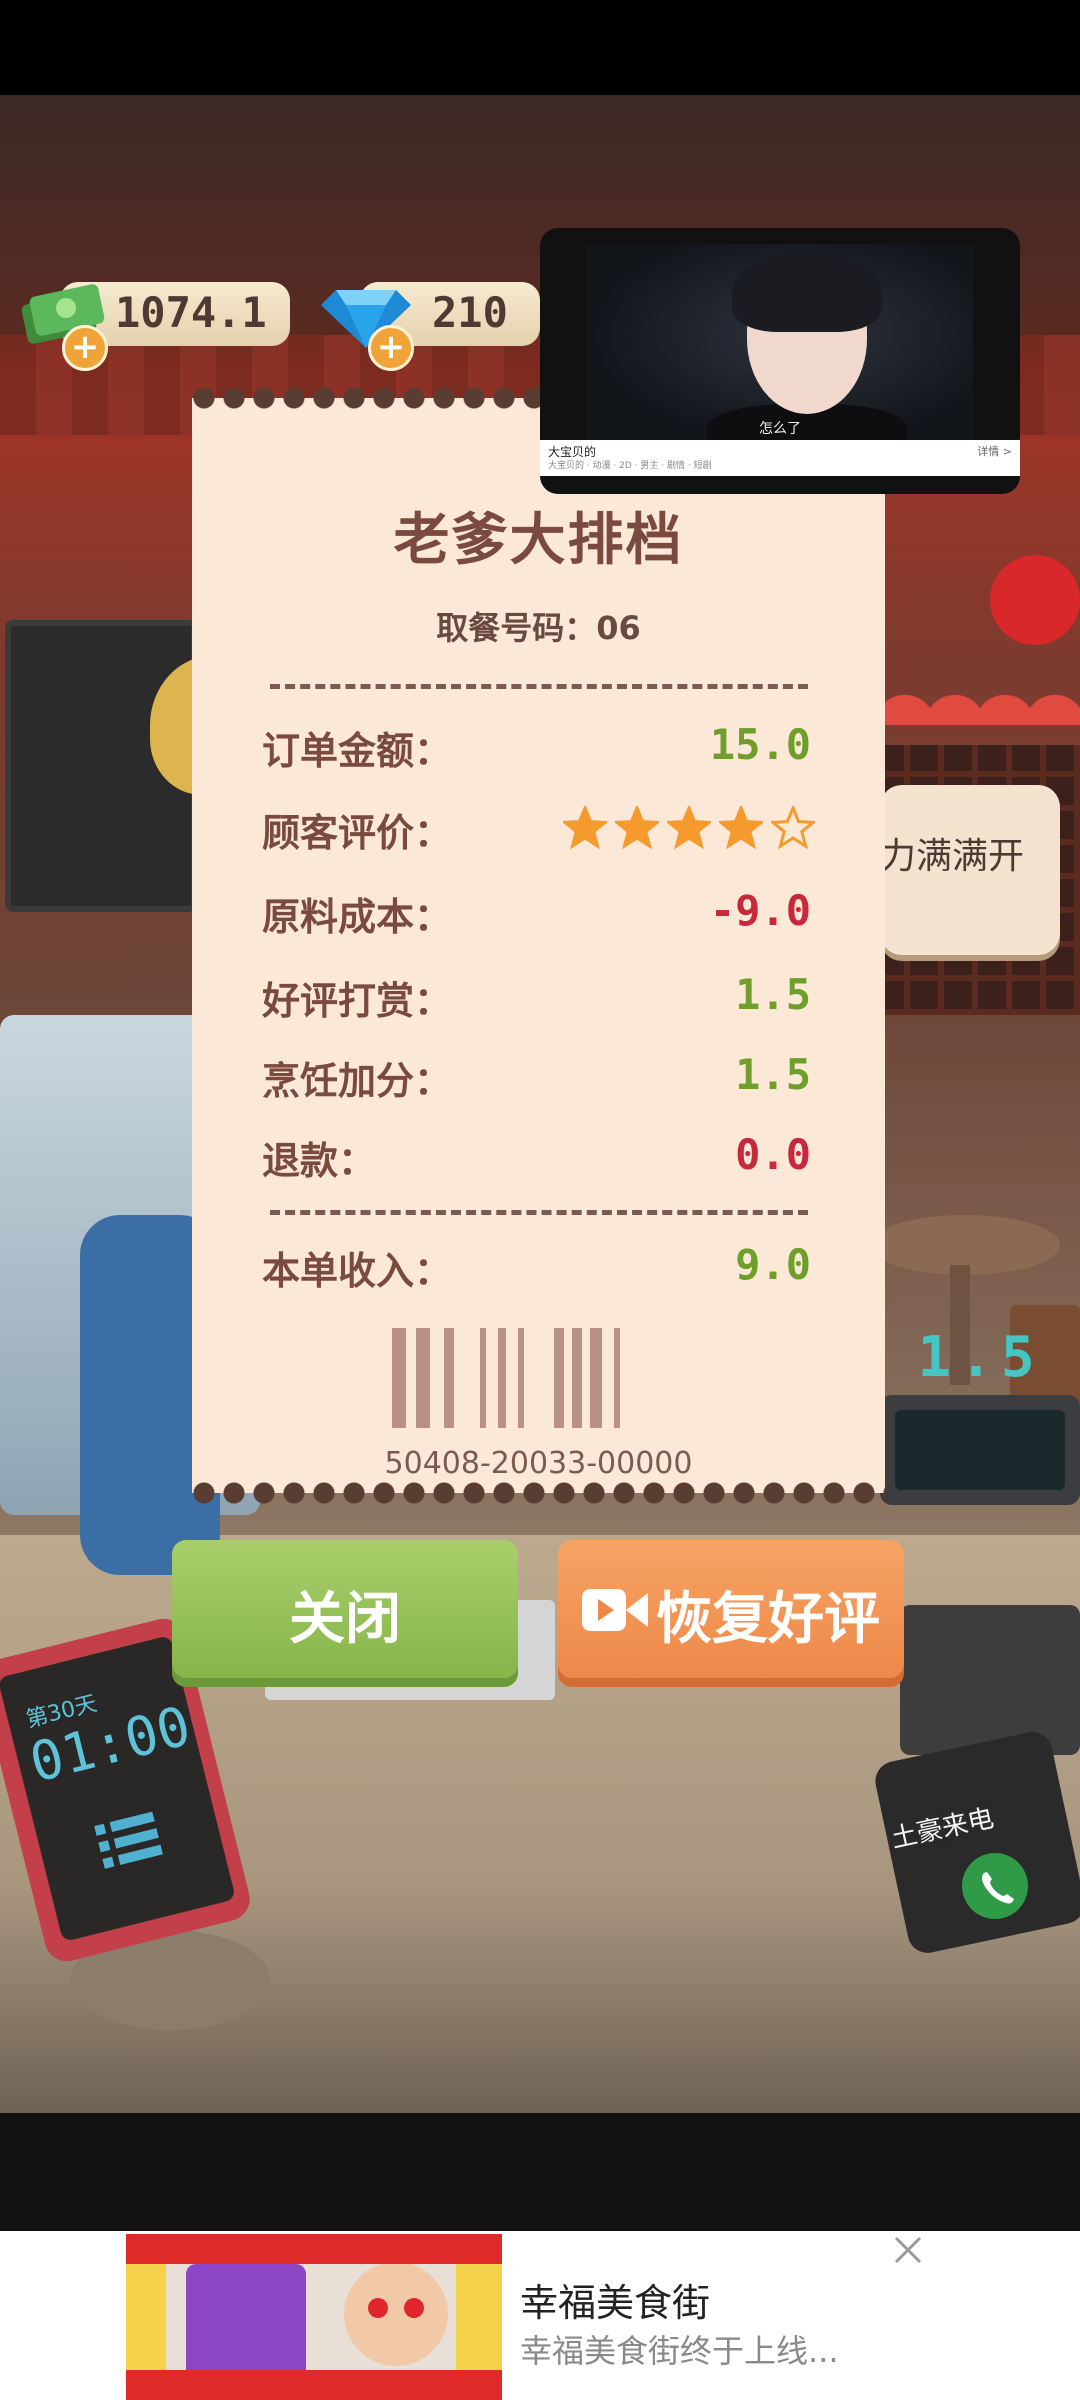  What do you see at coordinates (357, 751) in the screenshot?
I see `order-amount-label: 订单金额：` at bounding box center [357, 751].